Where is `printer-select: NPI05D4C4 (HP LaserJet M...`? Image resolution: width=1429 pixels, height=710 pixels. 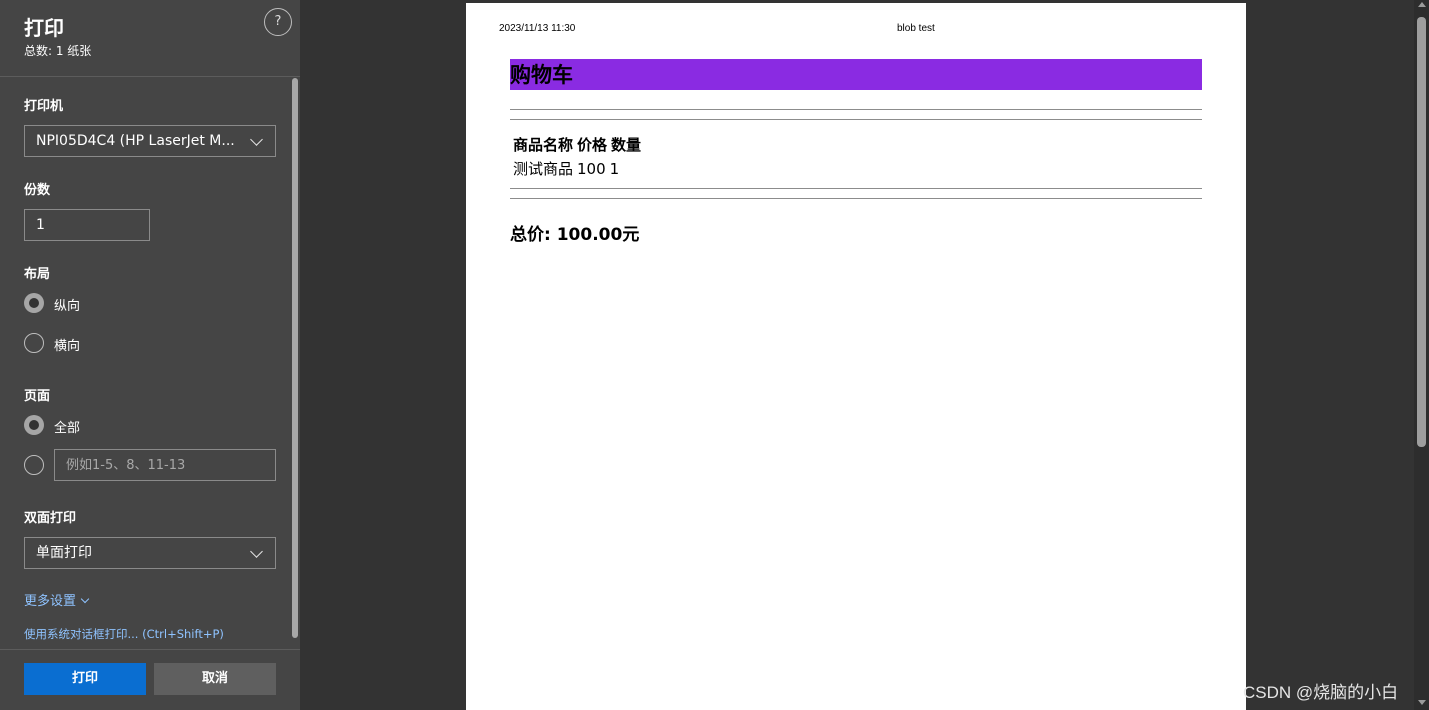
printer-select: NPI05D4C4 (HP LaserJet M... is located at coordinates (150, 141).